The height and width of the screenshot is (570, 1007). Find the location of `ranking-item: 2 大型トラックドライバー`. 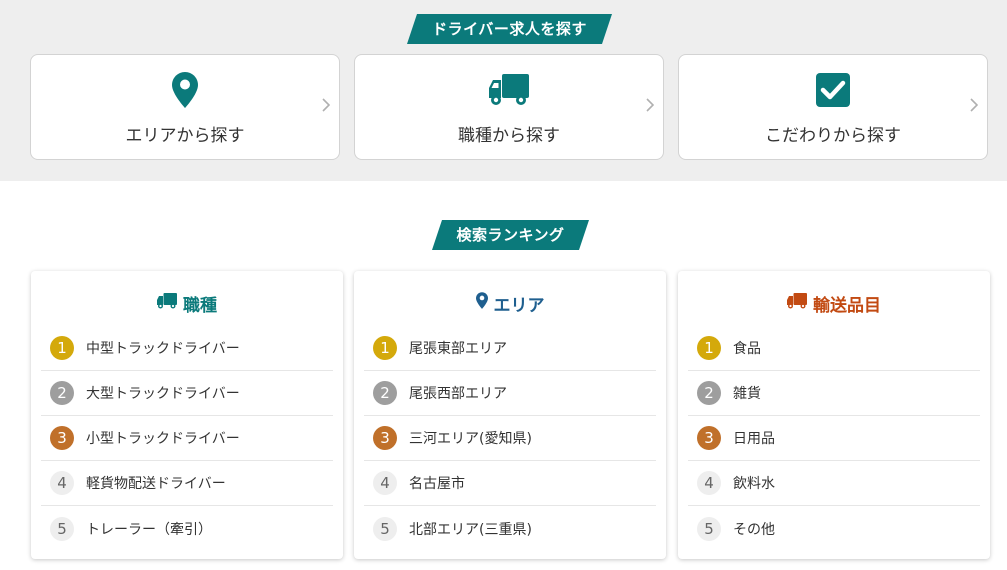

ranking-item: 2 大型トラックドライバー is located at coordinates (187, 393).